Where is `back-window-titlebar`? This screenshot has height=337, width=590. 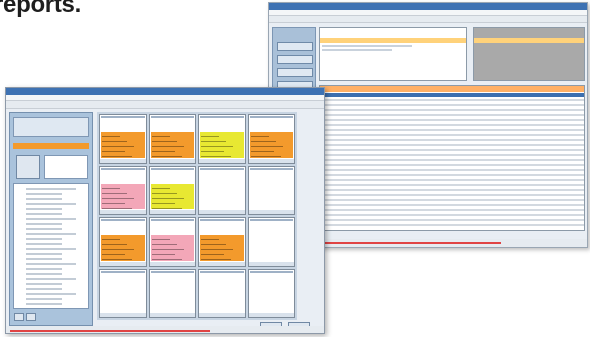
back-window-titlebar is located at coordinates (428, 6).